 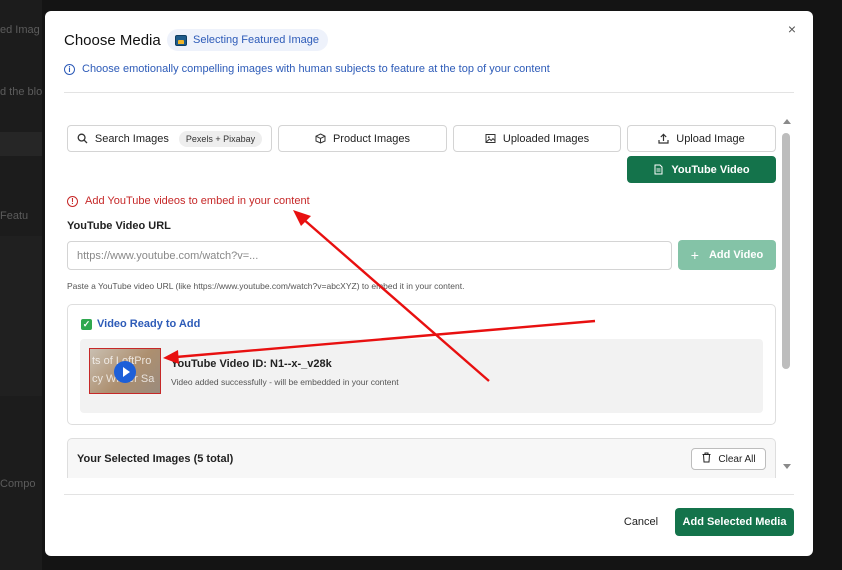 What do you see at coordinates (710, 138) in the screenshot?
I see `tab-label: Upload Image` at bounding box center [710, 138].